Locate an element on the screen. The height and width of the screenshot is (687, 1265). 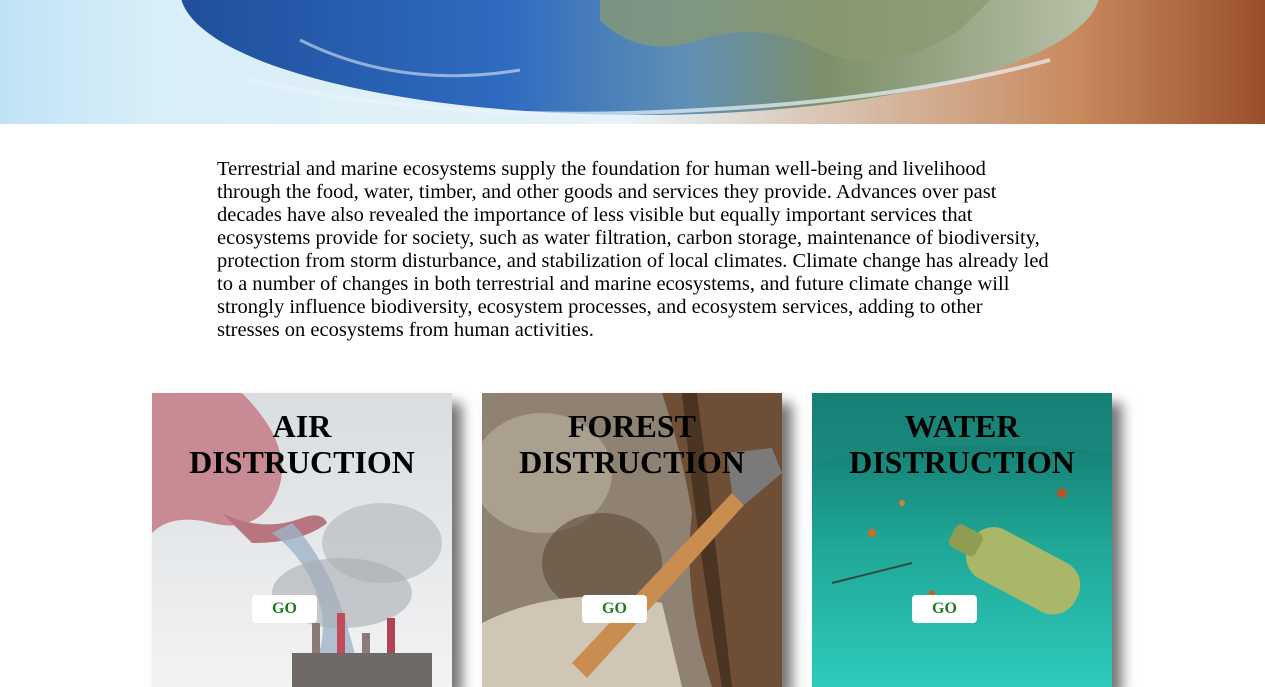
card-title: WATER DISTRUCTION is located at coordinates (962, 444).